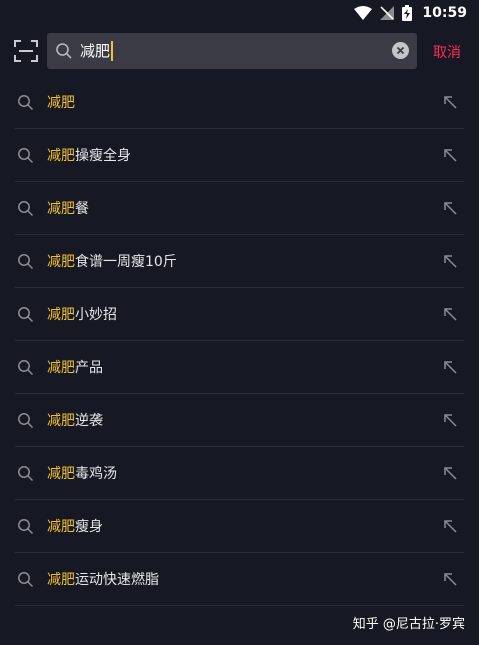 The width and height of the screenshot is (479, 645). What do you see at coordinates (444, 13) in the screenshot?
I see `status-time: 10:59` at bounding box center [444, 13].